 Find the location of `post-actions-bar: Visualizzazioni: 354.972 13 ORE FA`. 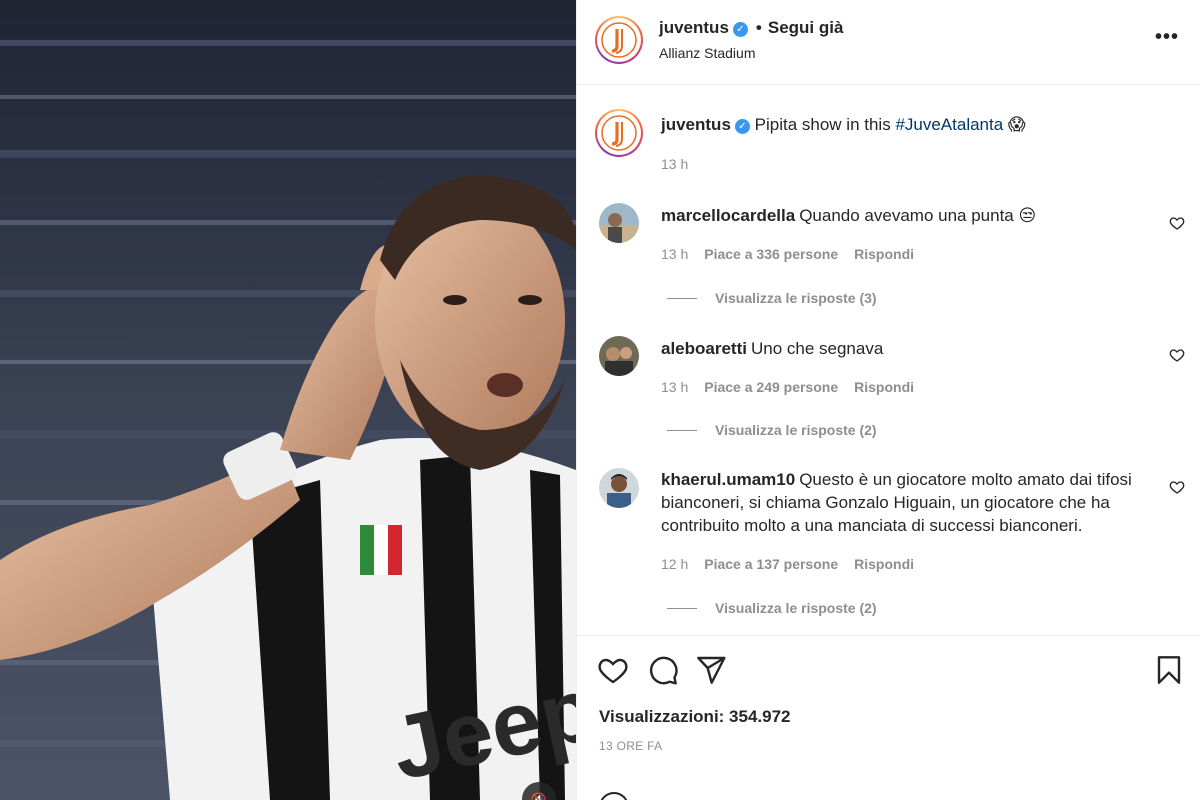

post-actions-bar: Visualizzazioni: 354.972 13 ORE FA is located at coordinates (888, 717).